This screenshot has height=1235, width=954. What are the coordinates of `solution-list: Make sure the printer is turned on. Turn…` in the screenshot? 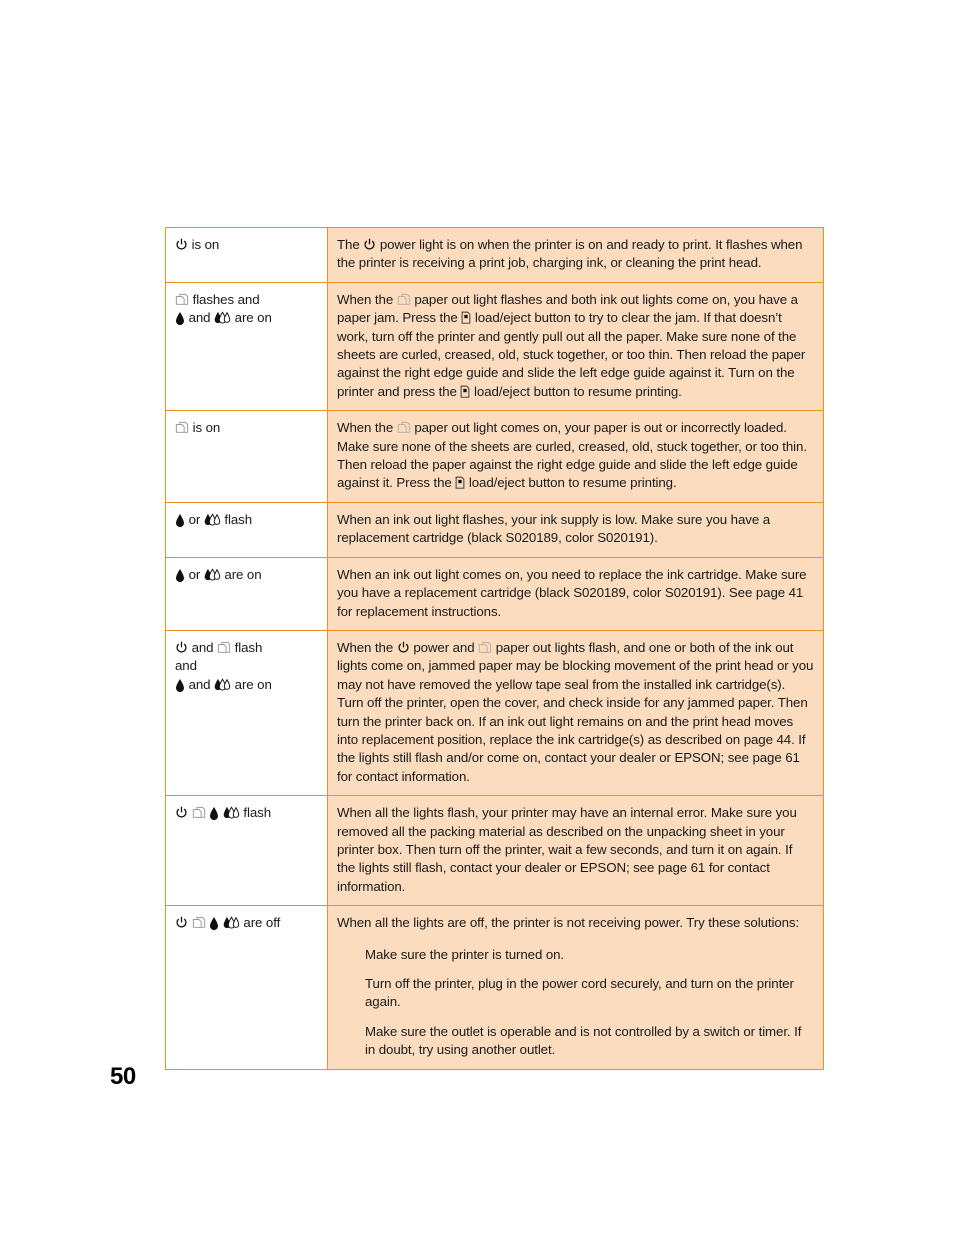 It's located at (575, 1003).